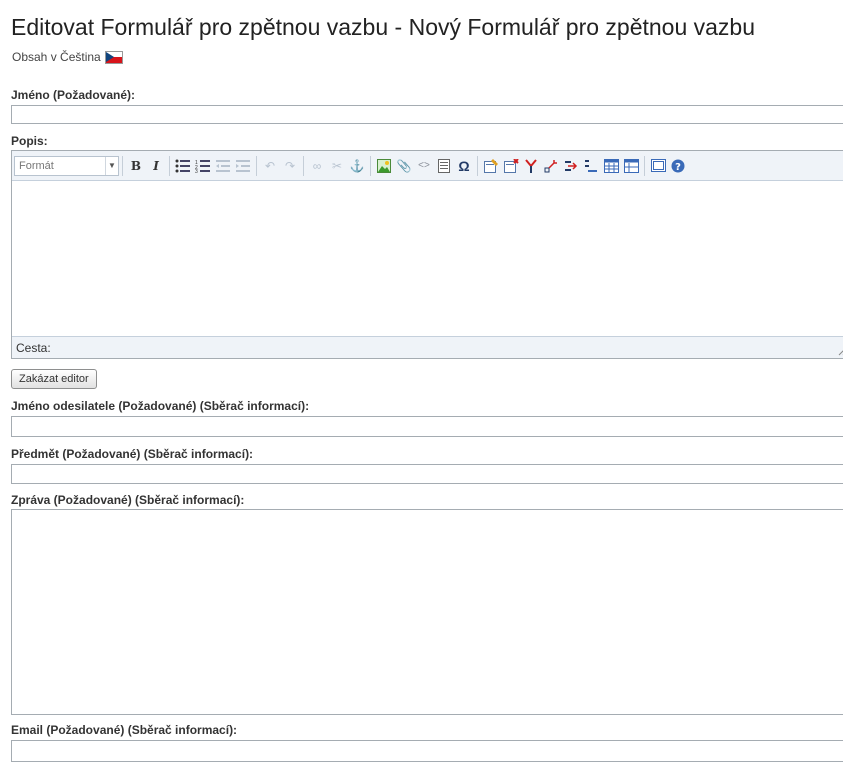 The height and width of the screenshot is (764, 843). Describe the element at coordinates (531, 166) in the screenshot. I see `split-cell-icon` at that location.